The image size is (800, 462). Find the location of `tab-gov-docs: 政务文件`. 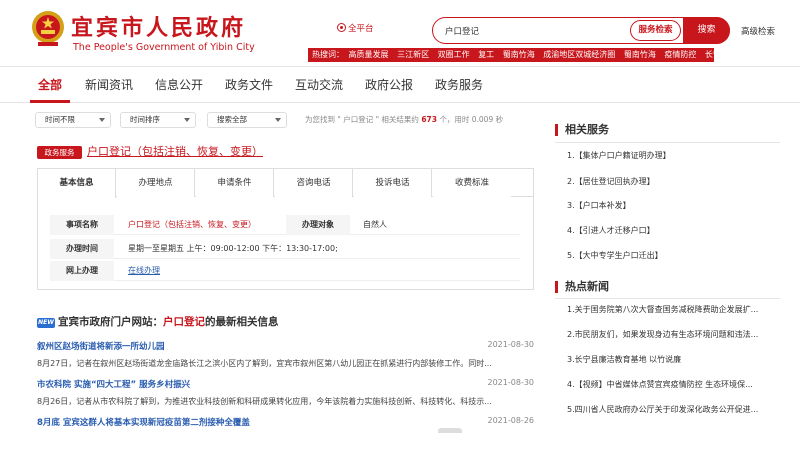

tab-gov-docs: 政务文件 is located at coordinates (249, 85).